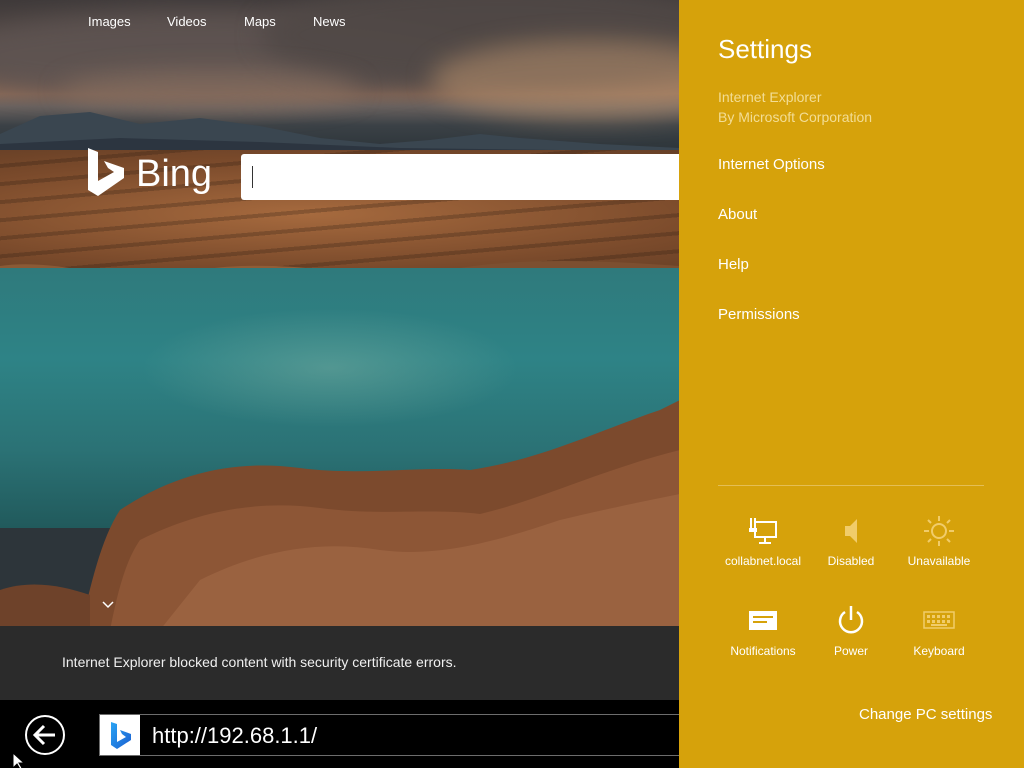 Image resolution: width=1024 pixels, height=768 pixels. I want to click on app-publisher: By Microsoft Corporation, so click(795, 117).